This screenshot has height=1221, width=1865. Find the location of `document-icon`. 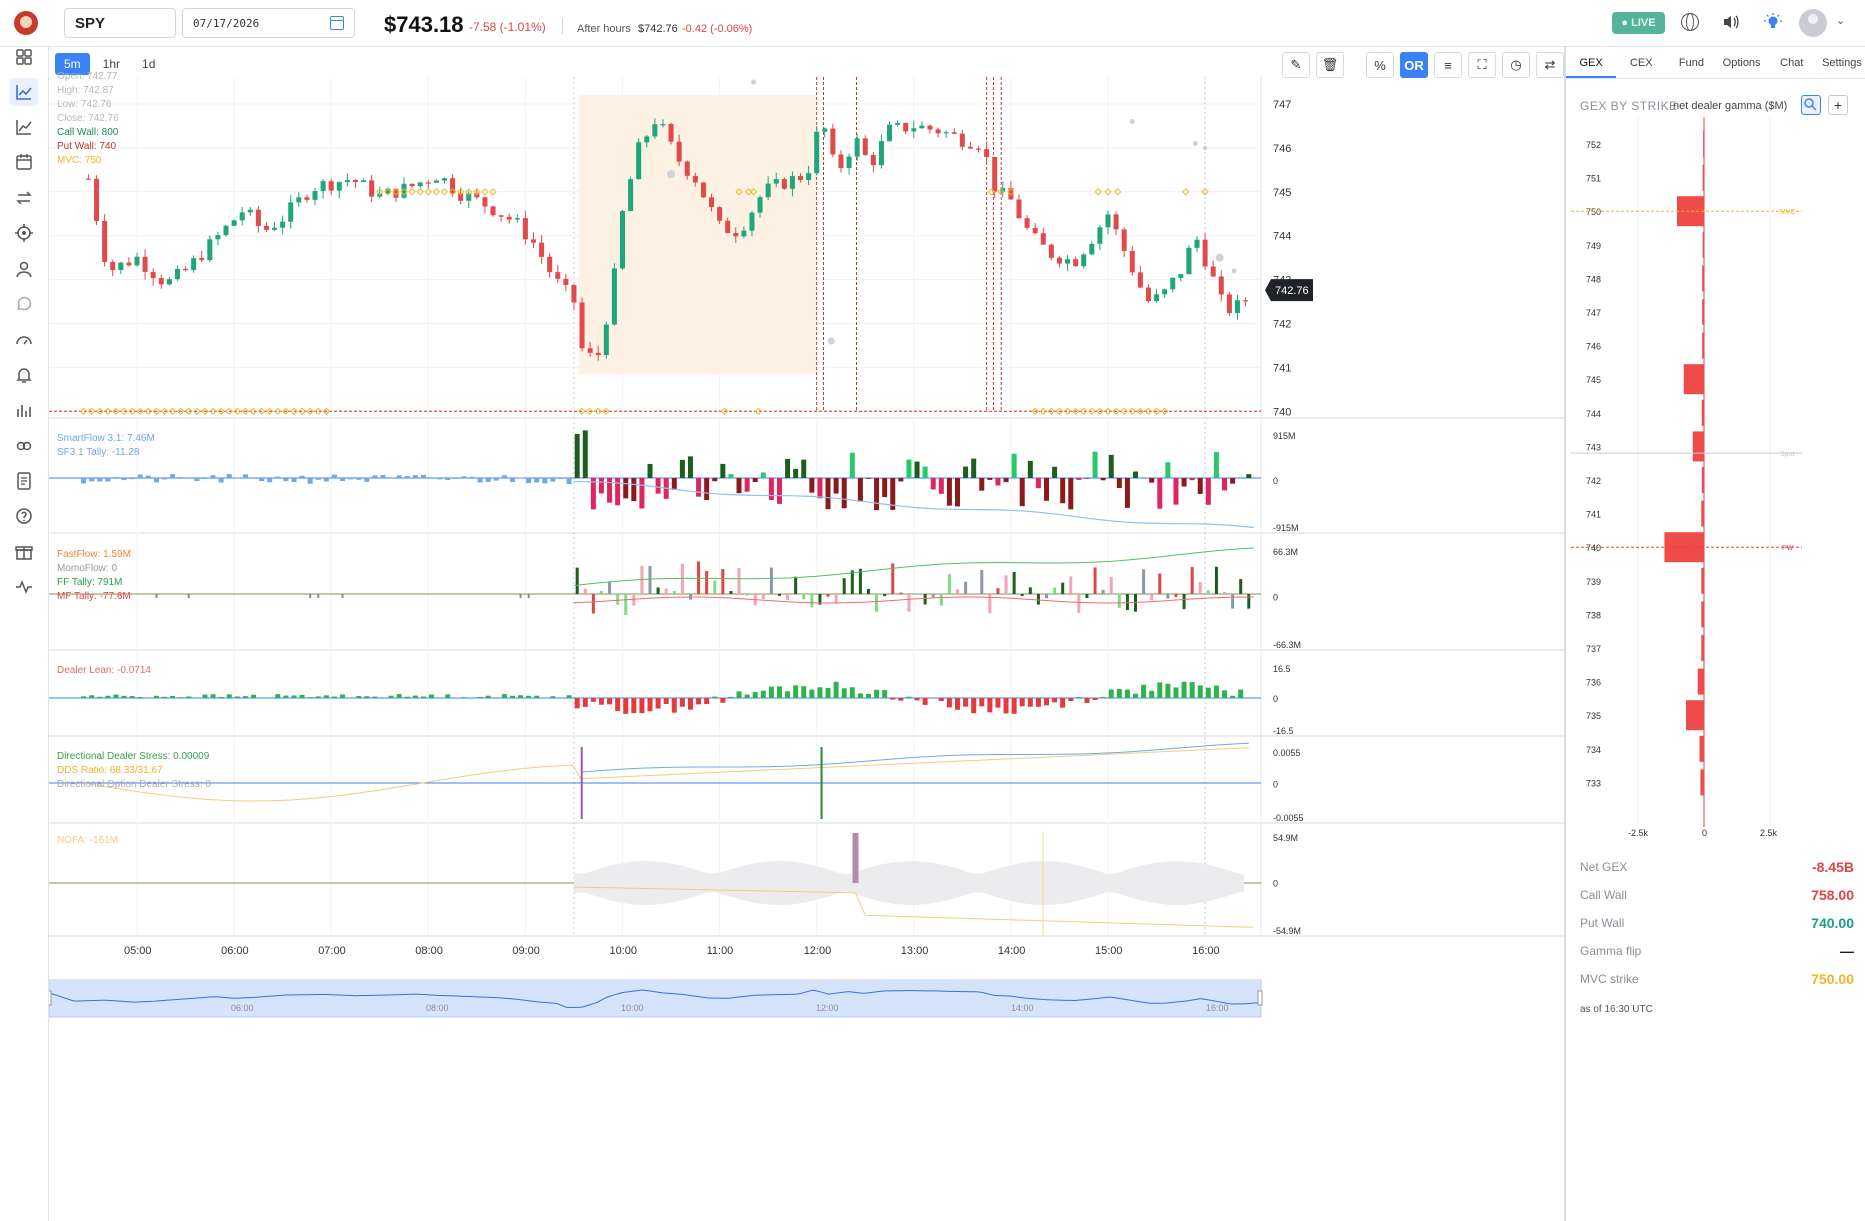

document-icon is located at coordinates (24, 481).